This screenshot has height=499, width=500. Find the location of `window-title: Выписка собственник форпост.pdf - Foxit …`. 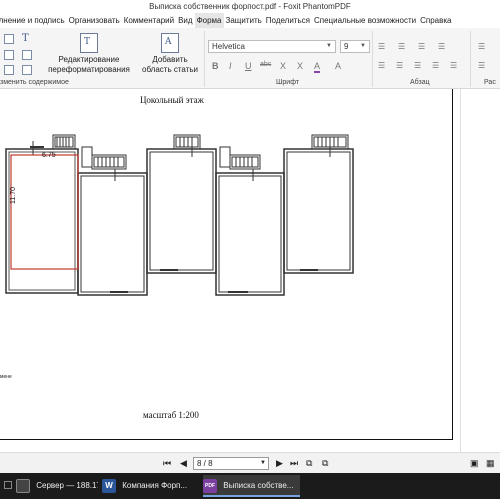

window-title: Выписка собственник форпост.pdf - Foxit … is located at coordinates (250, 6).